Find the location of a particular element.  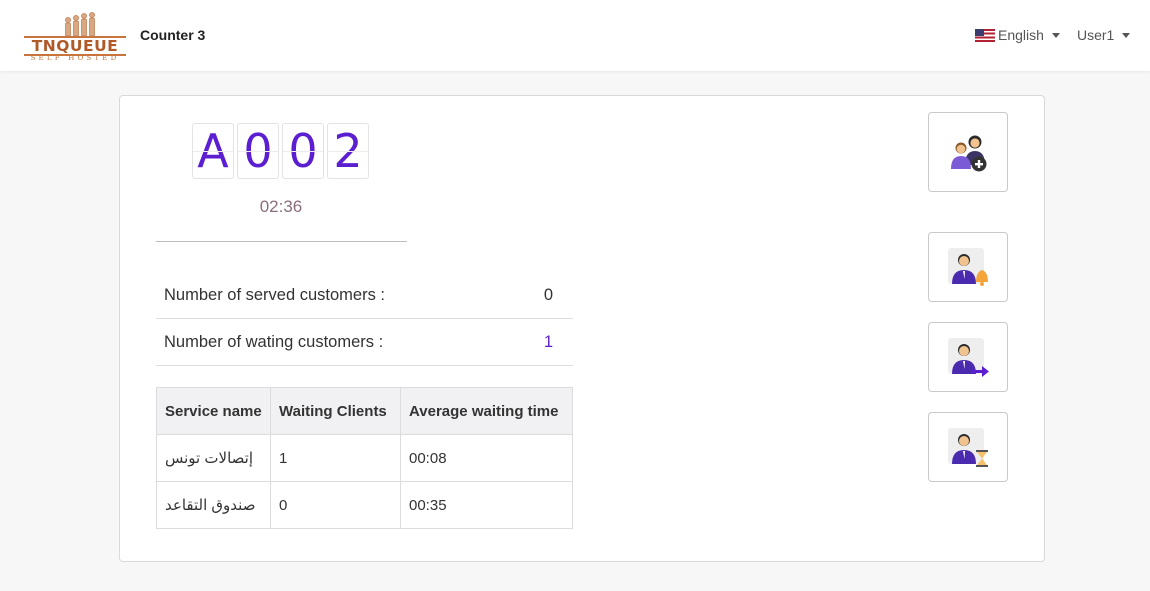

counter-label: Counter 3 is located at coordinates (173, 35).